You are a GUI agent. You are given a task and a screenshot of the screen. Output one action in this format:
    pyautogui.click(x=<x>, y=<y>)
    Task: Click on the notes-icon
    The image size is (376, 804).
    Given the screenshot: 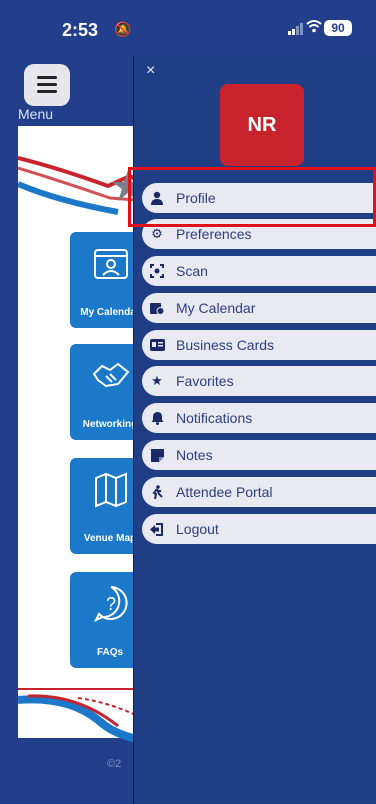 What is the action you would take?
    pyautogui.click(x=157, y=455)
    